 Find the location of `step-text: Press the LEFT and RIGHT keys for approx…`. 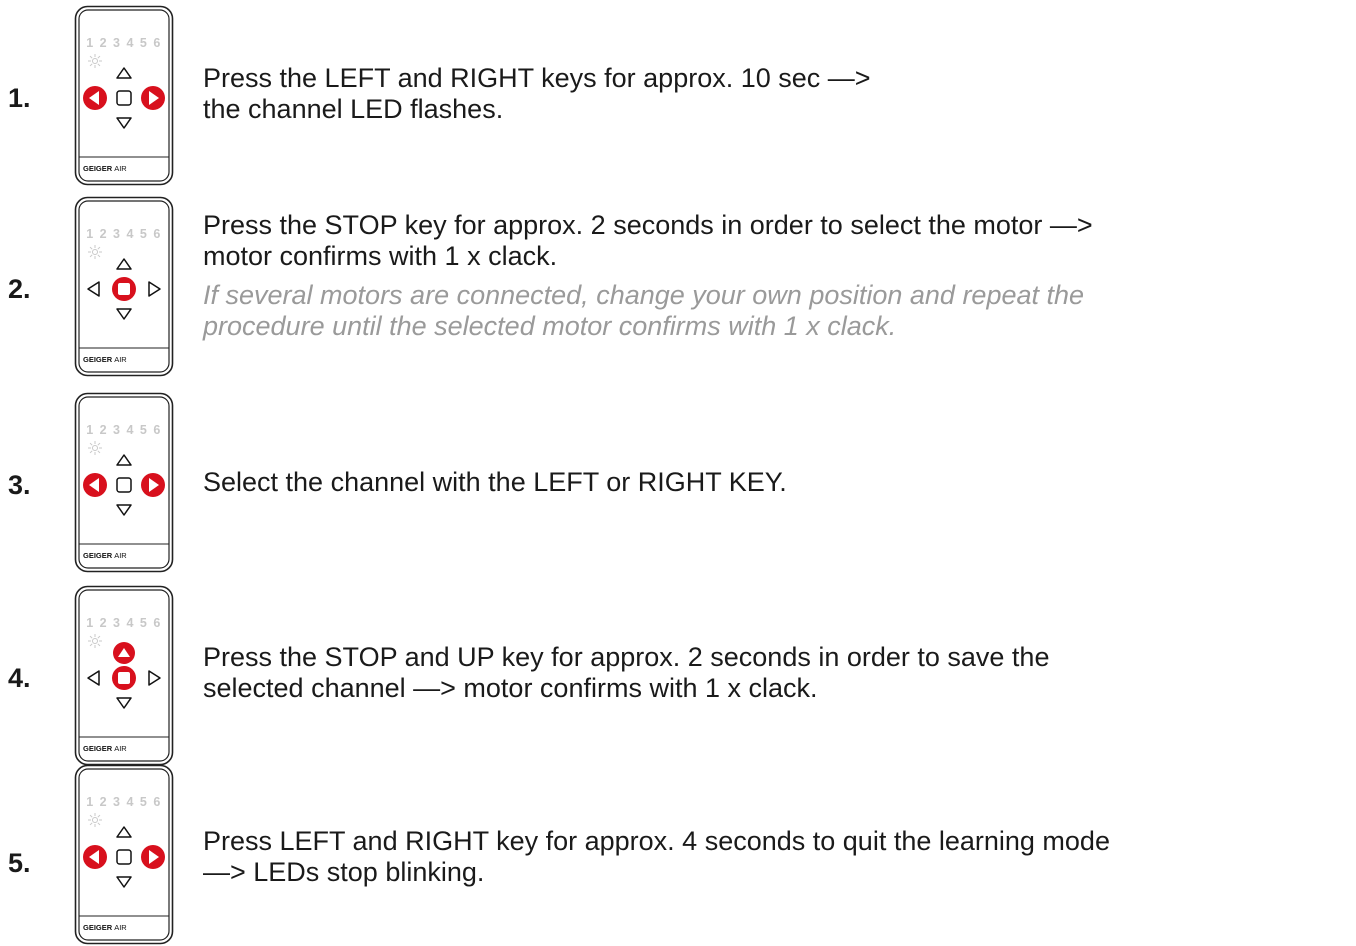

step-text: Press the LEFT and RIGHT keys for approx… is located at coordinates (769, 94).